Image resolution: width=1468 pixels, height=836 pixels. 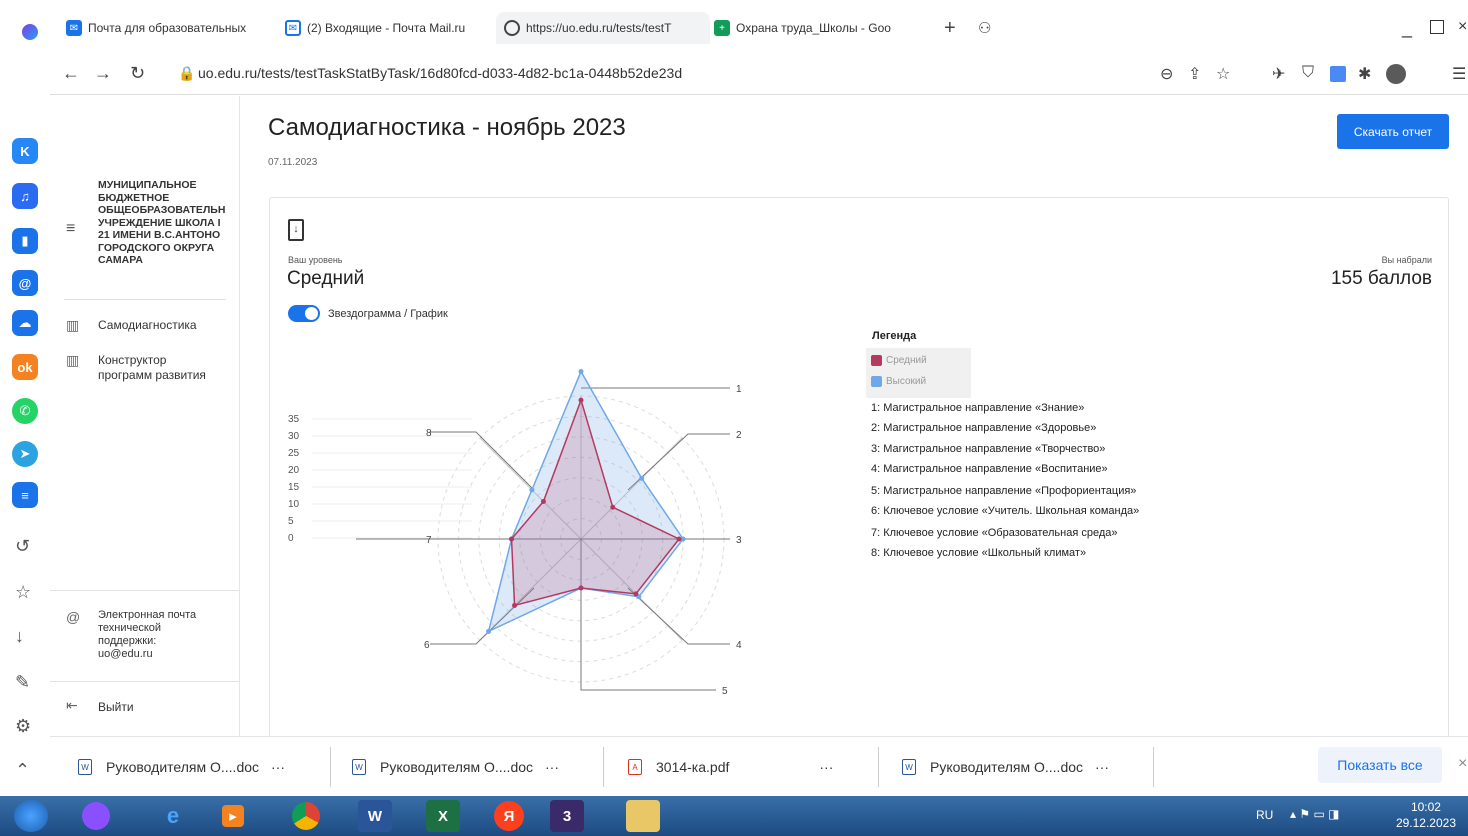 I want to click on excel-icon: X, so click(x=443, y=816).